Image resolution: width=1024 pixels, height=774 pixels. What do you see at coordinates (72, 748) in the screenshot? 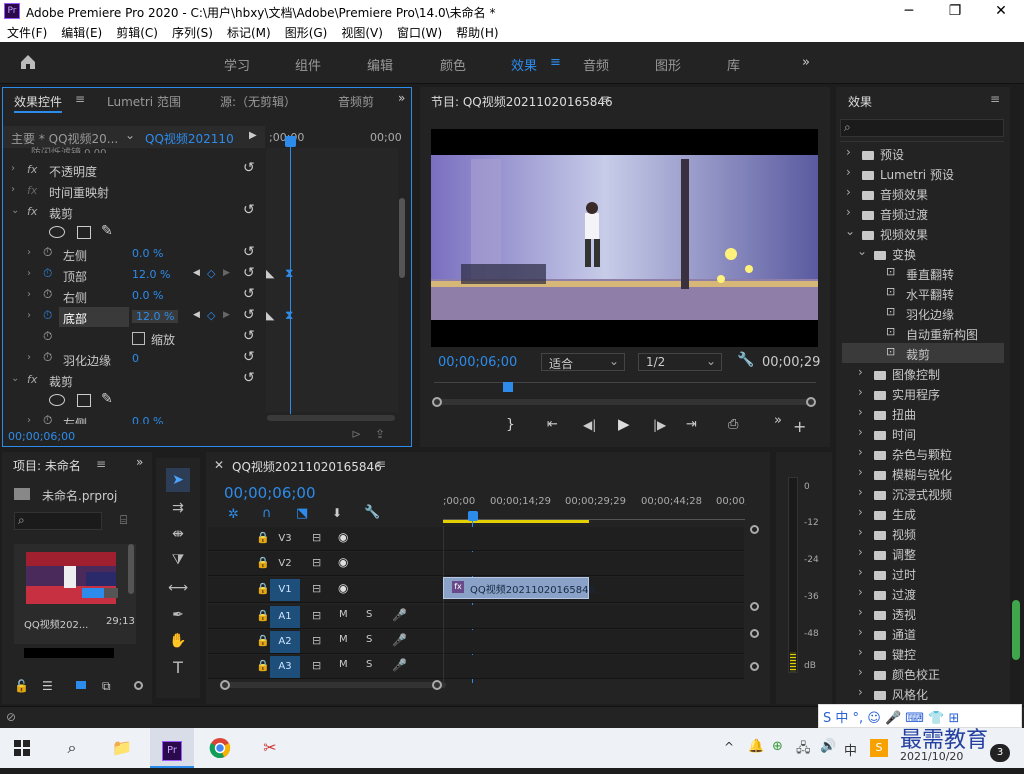
I see `search-icon: ⌕` at bounding box center [72, 748].